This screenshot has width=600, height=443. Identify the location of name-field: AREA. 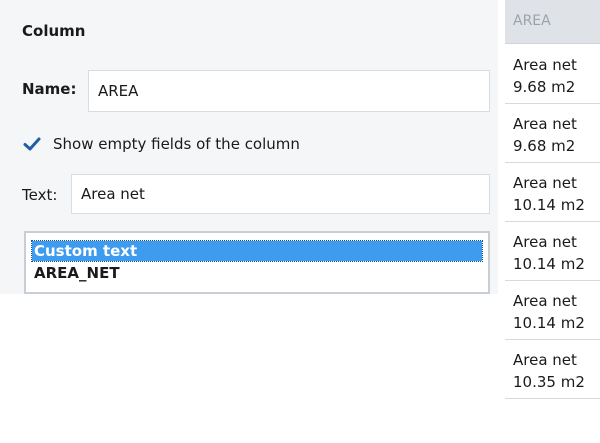
(289, 91).